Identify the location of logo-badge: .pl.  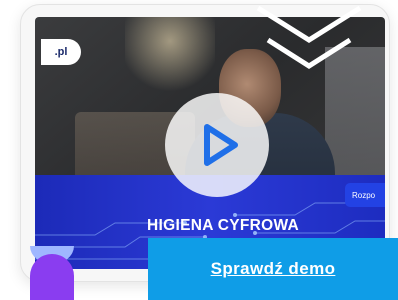
(61, 52).